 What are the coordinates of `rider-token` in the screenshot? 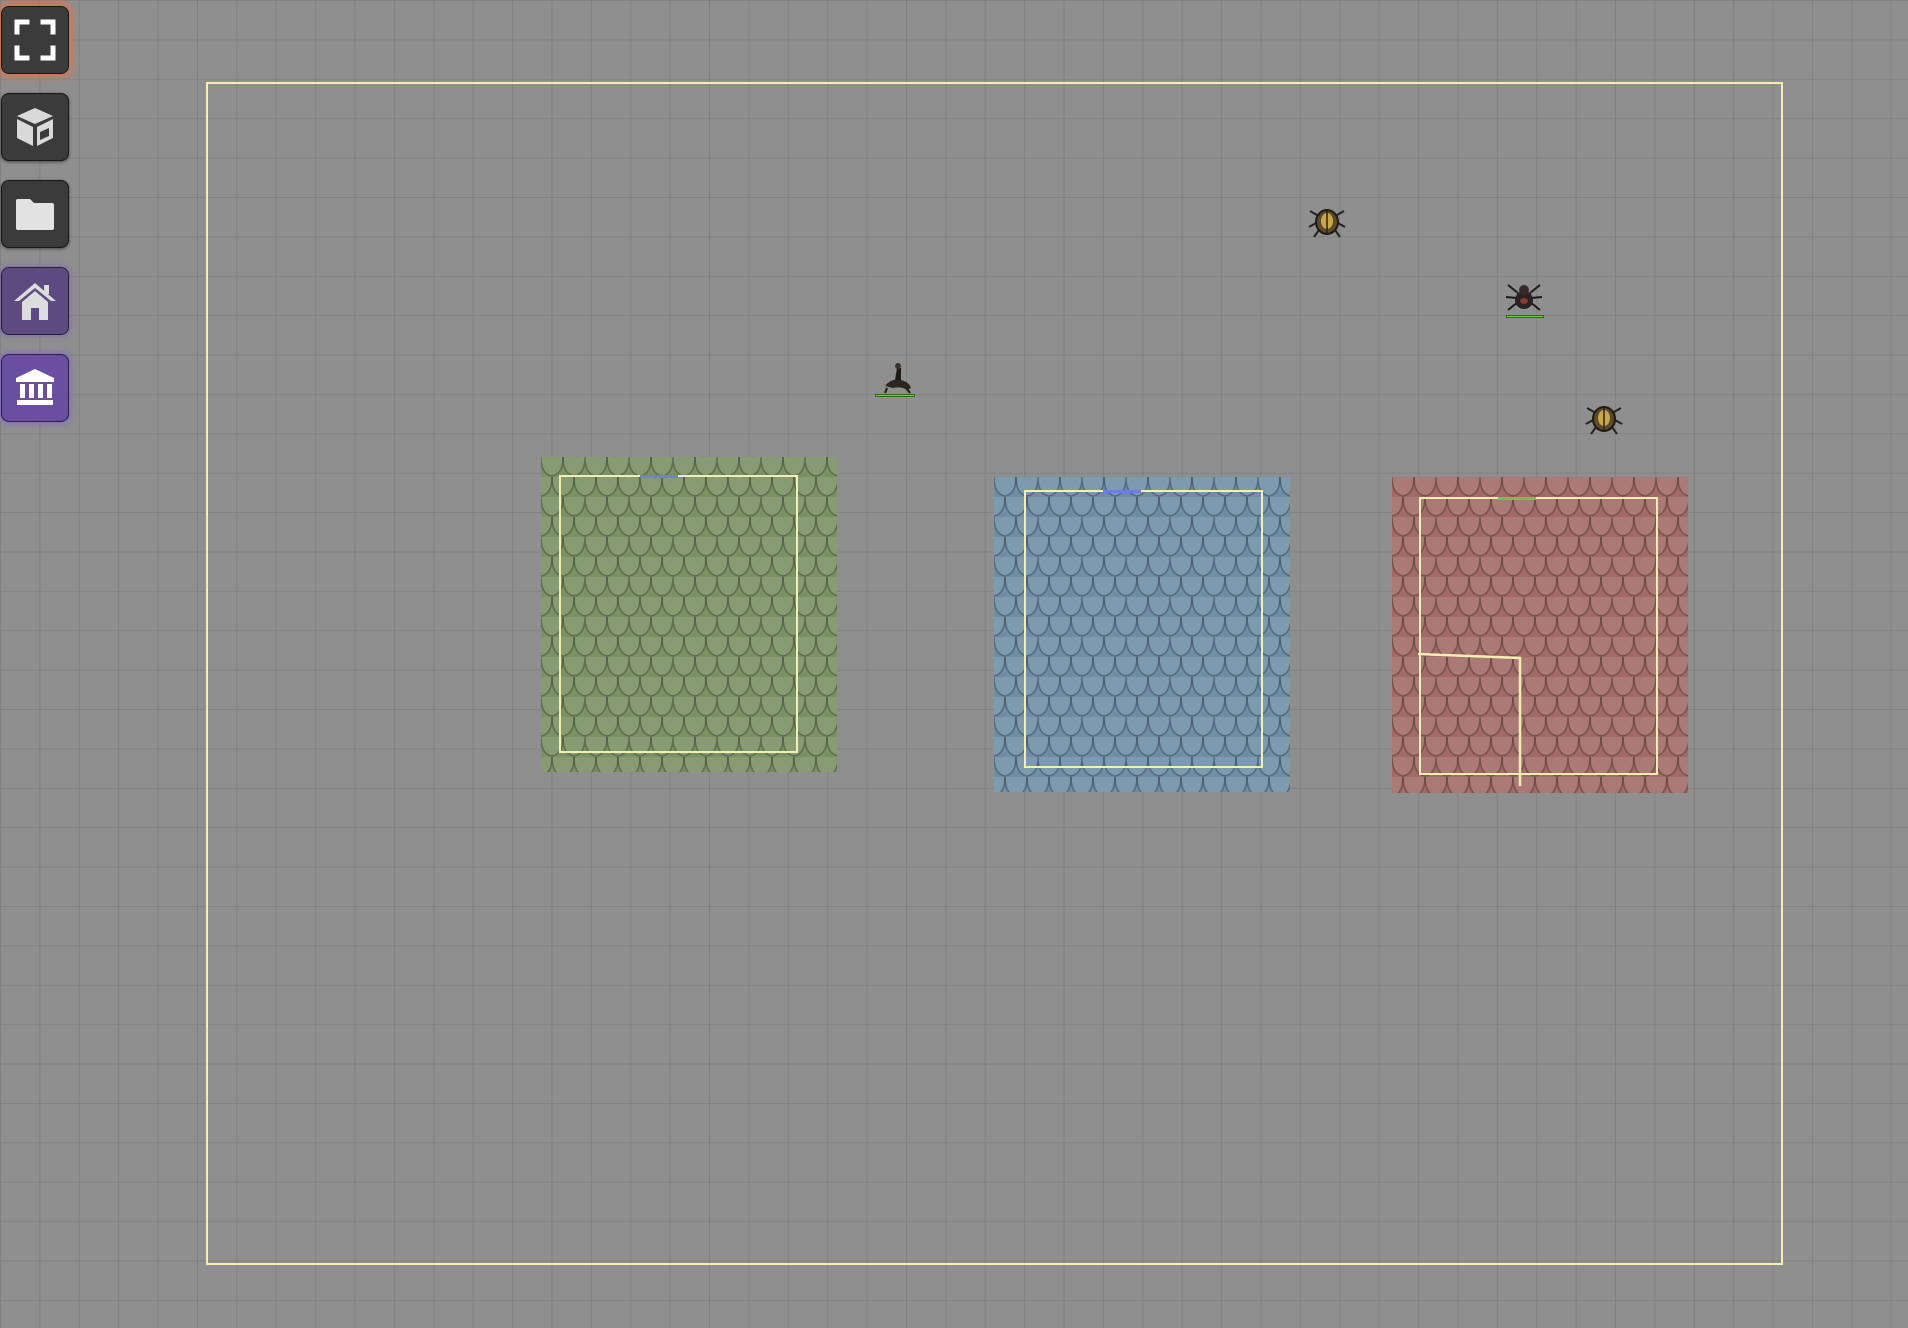 It's located at (896, 380).